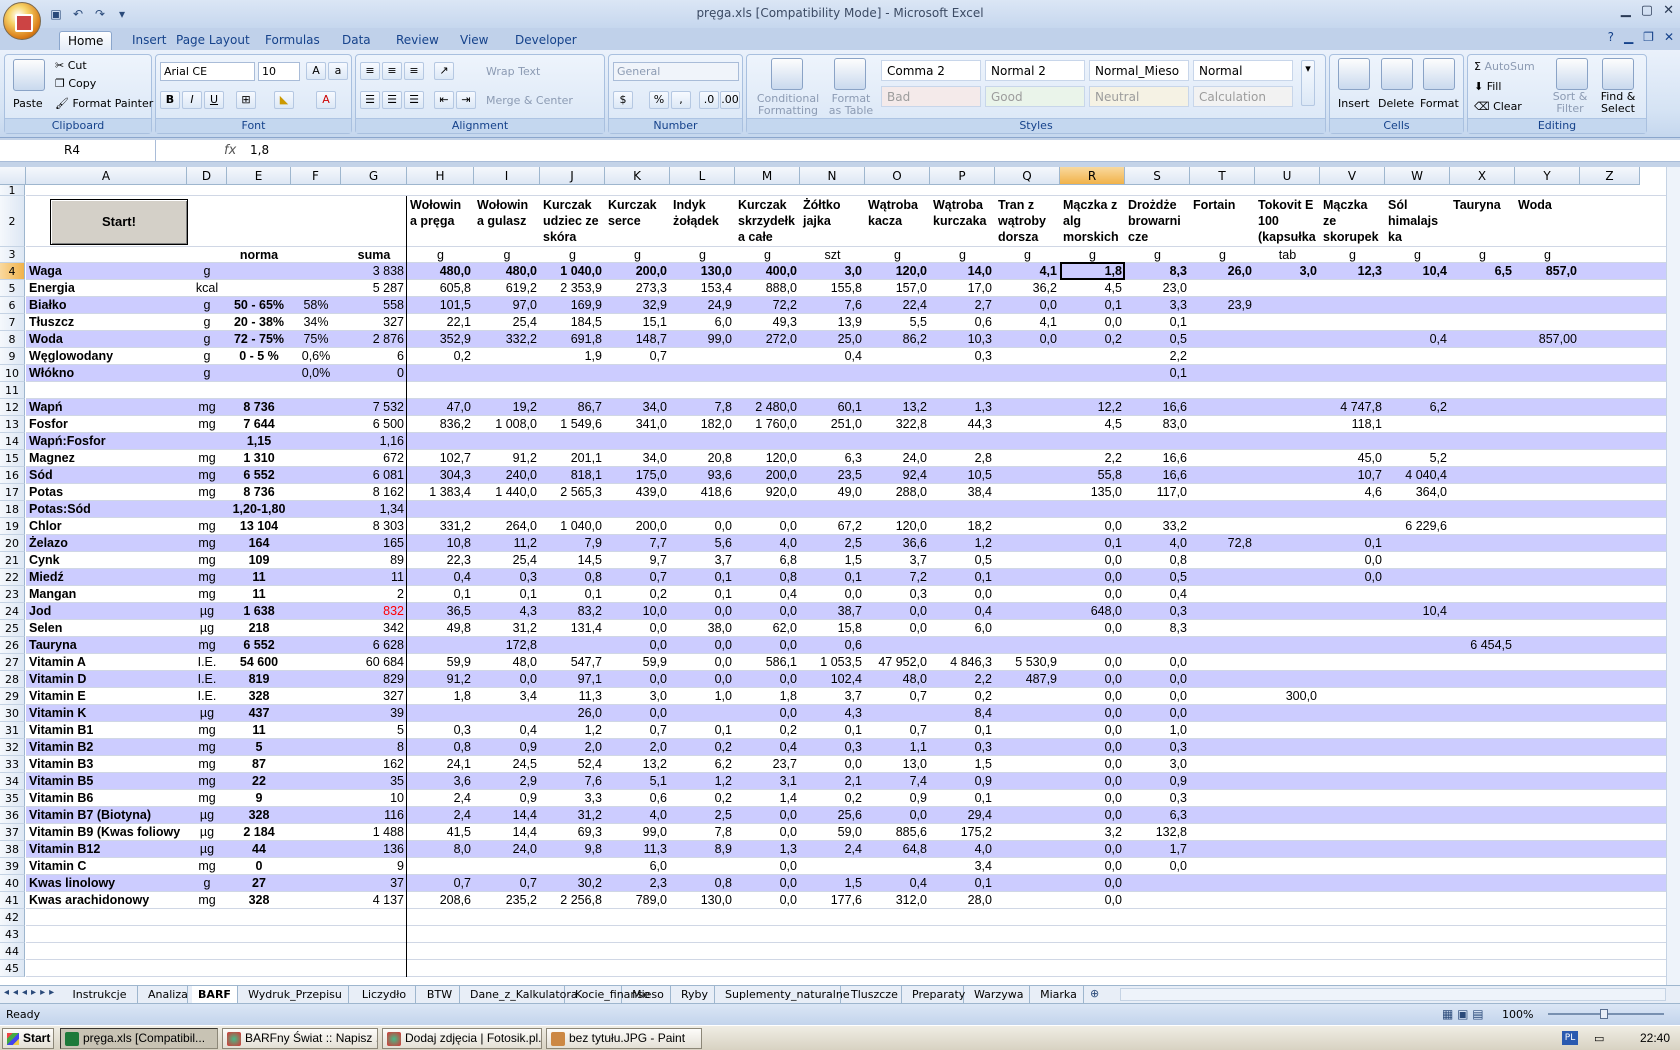 This screenshot has height=1050, width=1680. I want to click on table-cell: 2 256,8, so click(572, 900).